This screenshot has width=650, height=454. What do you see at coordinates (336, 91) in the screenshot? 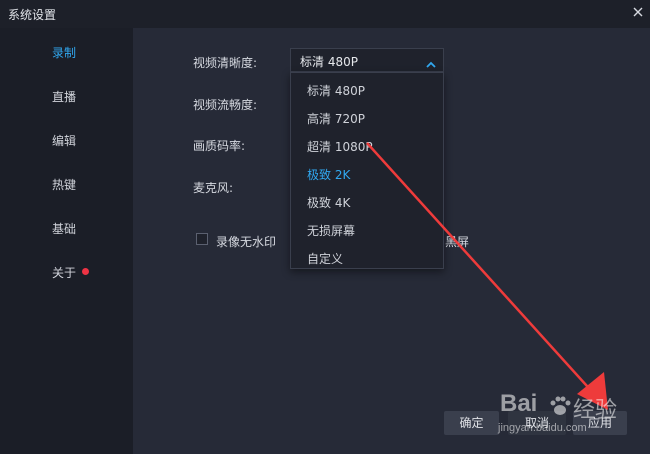
I see `quality-option-label: 标清 480P` at bounding box center [336, 91].